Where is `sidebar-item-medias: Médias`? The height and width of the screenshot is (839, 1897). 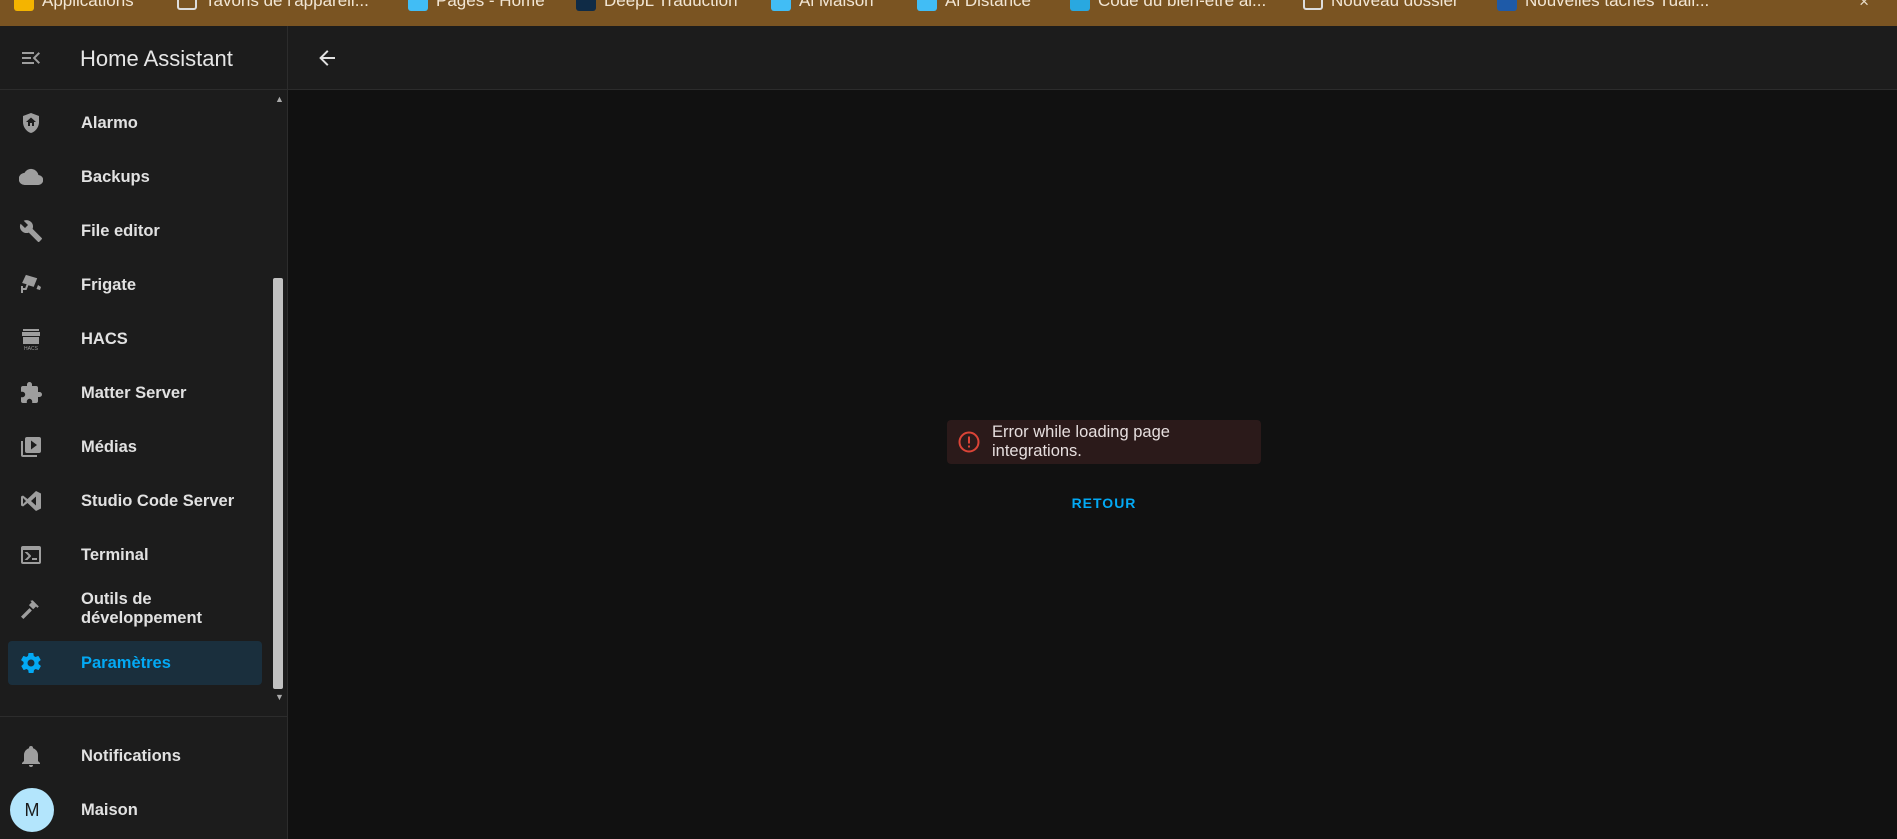
sidebar-item-medias: Médias is located at coordinates (135, 447).